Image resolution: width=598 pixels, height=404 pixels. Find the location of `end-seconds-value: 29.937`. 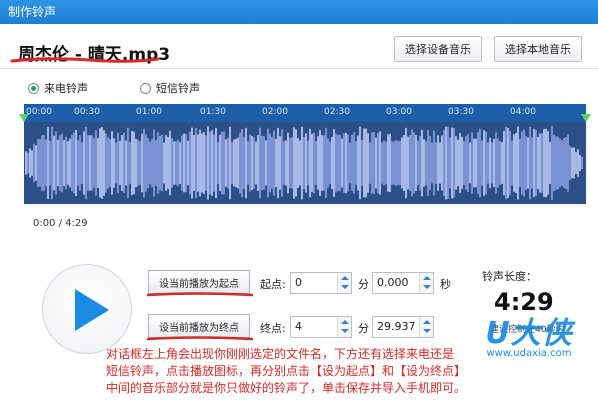

end-seconds-value: 29.937 is located at coordinates (396, 326).